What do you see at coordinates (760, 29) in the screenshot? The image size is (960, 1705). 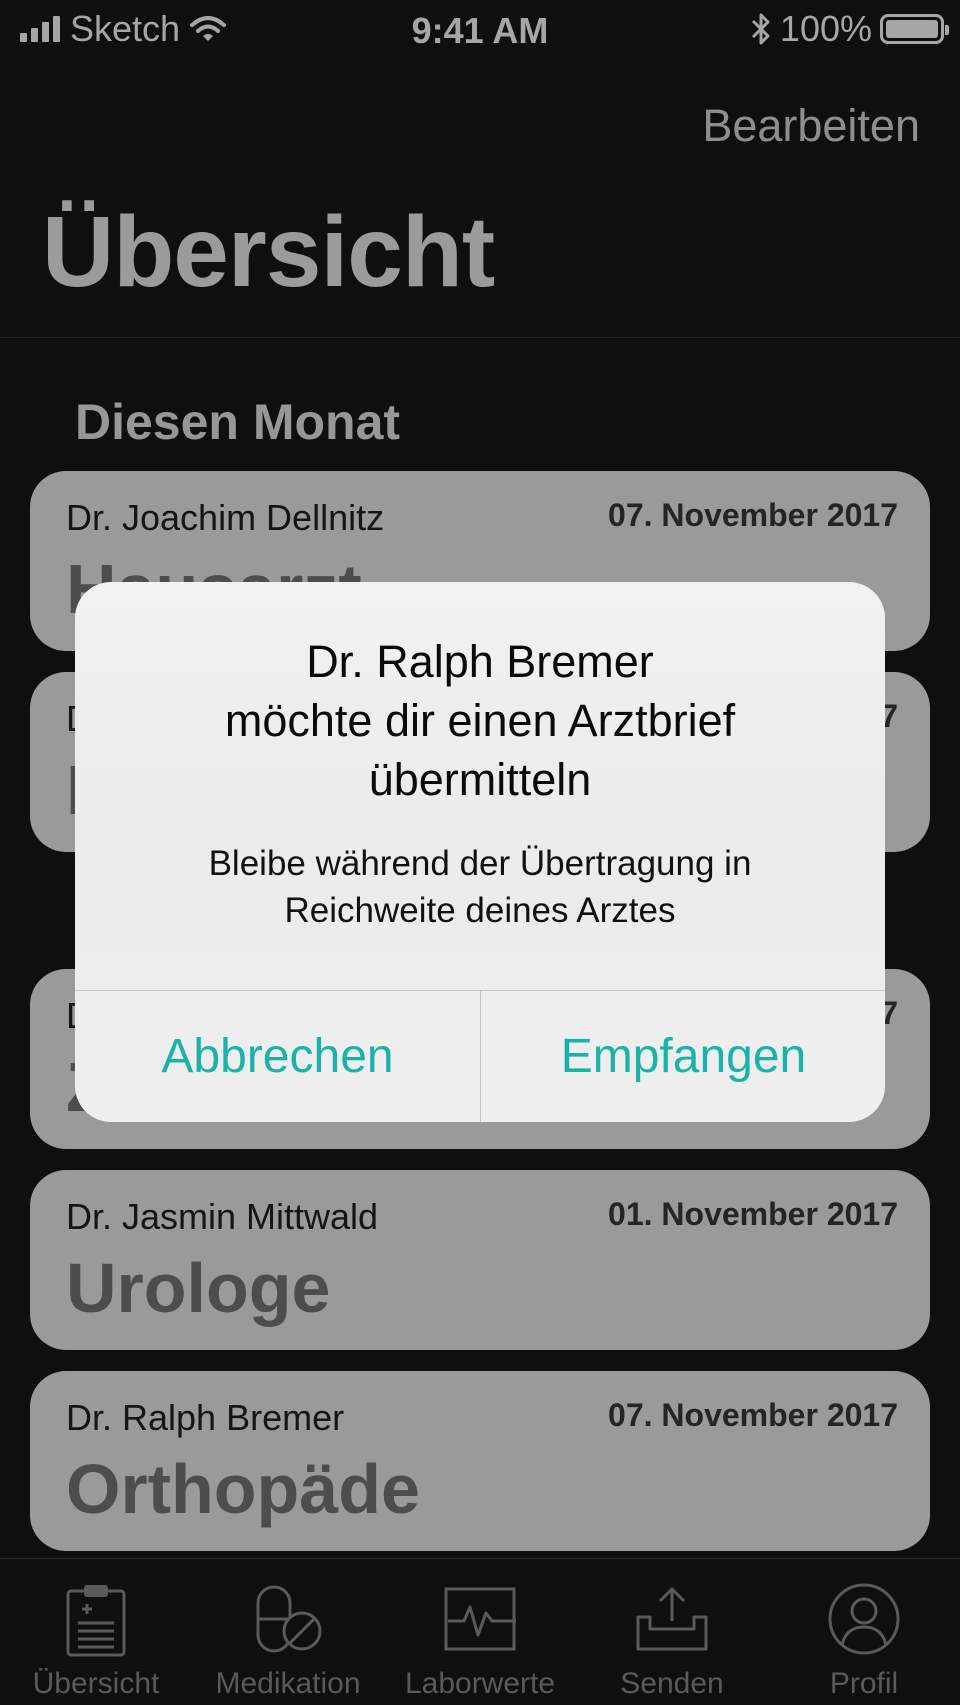 I see `bluetooth-icon` at bounding box center [760, 29].